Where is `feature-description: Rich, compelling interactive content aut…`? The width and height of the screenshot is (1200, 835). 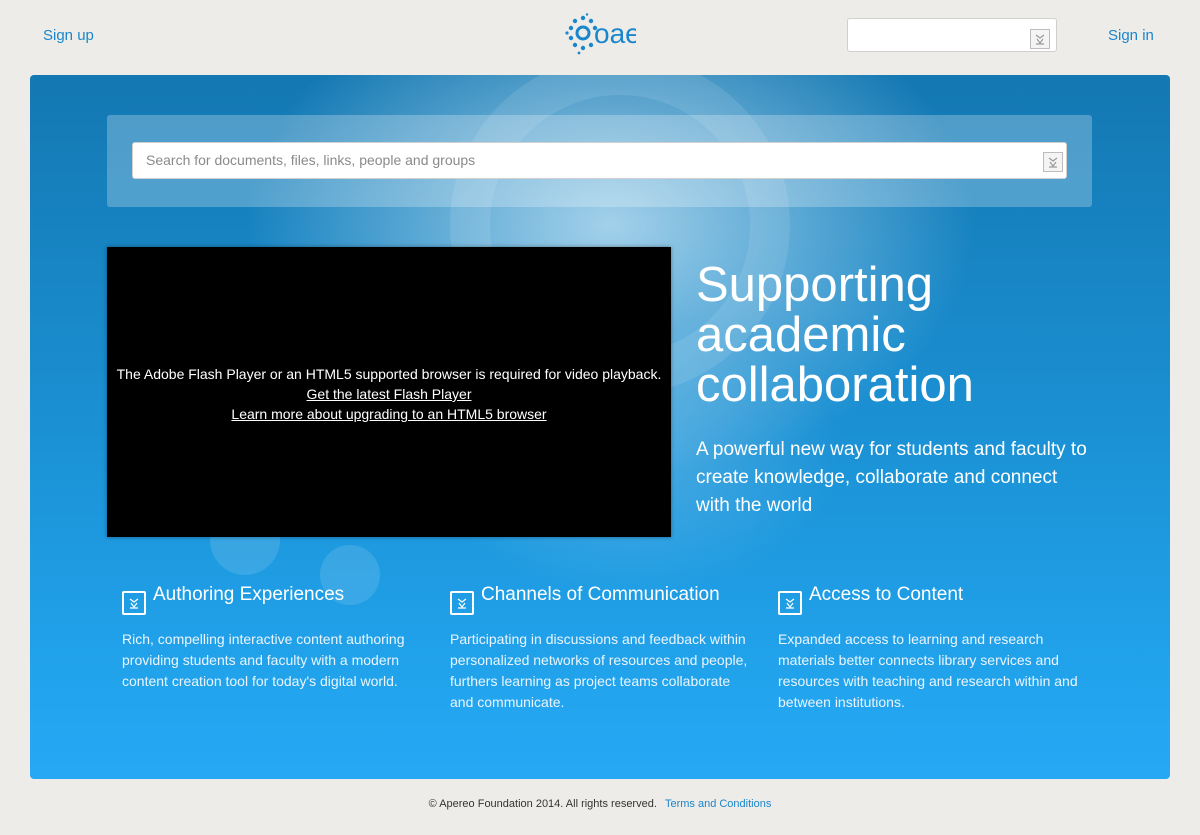
feature-description: Rich, compelling interactive content aut… is located at coordinates (263, 660).